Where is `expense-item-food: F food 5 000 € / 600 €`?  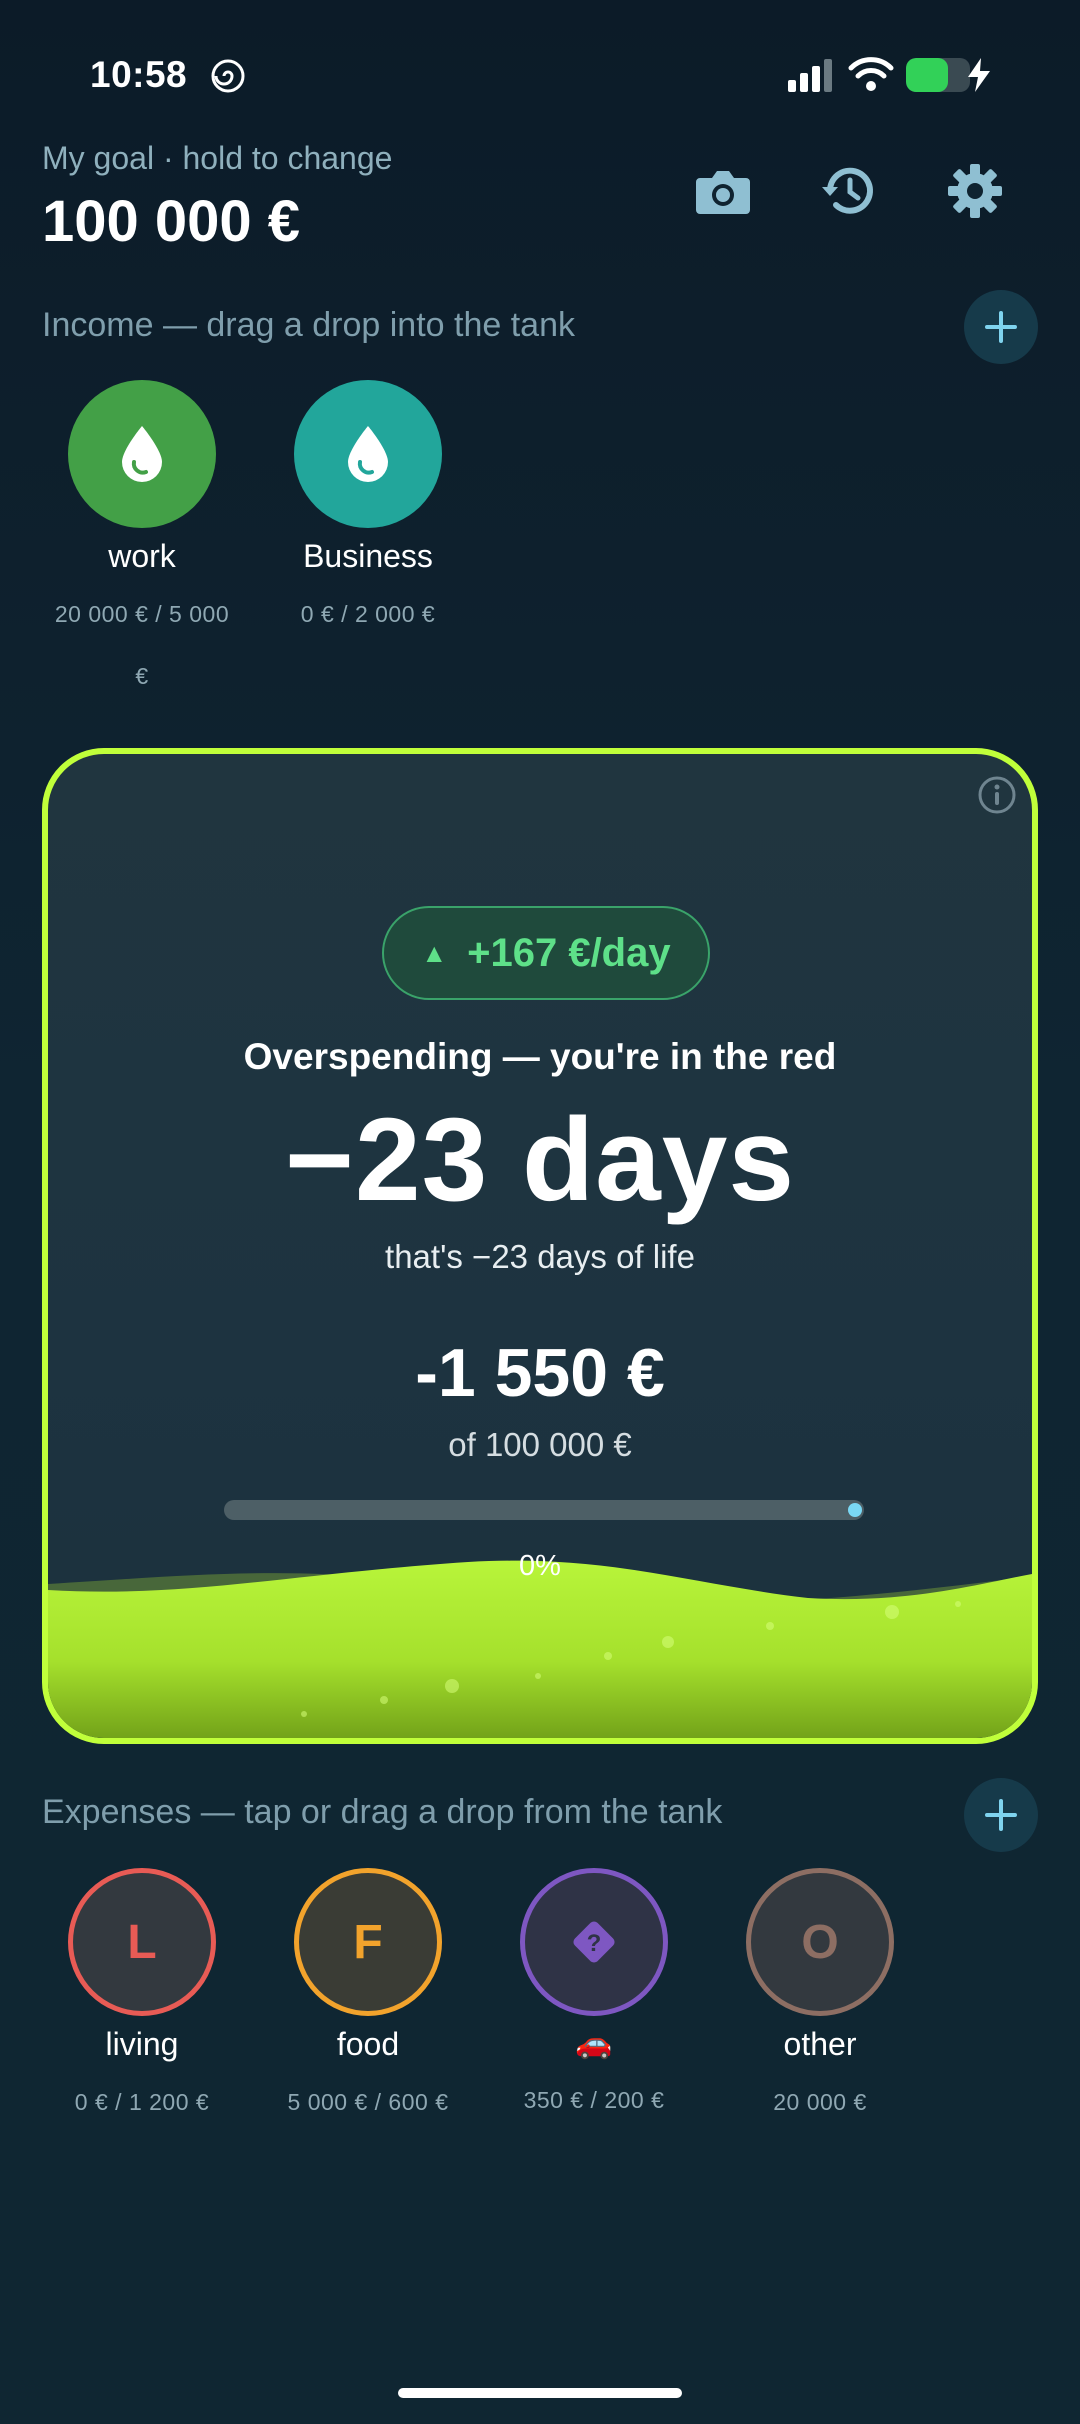
expense-item-food: F food 5 000 € / 600 € is located at coordinates (368, 2000).